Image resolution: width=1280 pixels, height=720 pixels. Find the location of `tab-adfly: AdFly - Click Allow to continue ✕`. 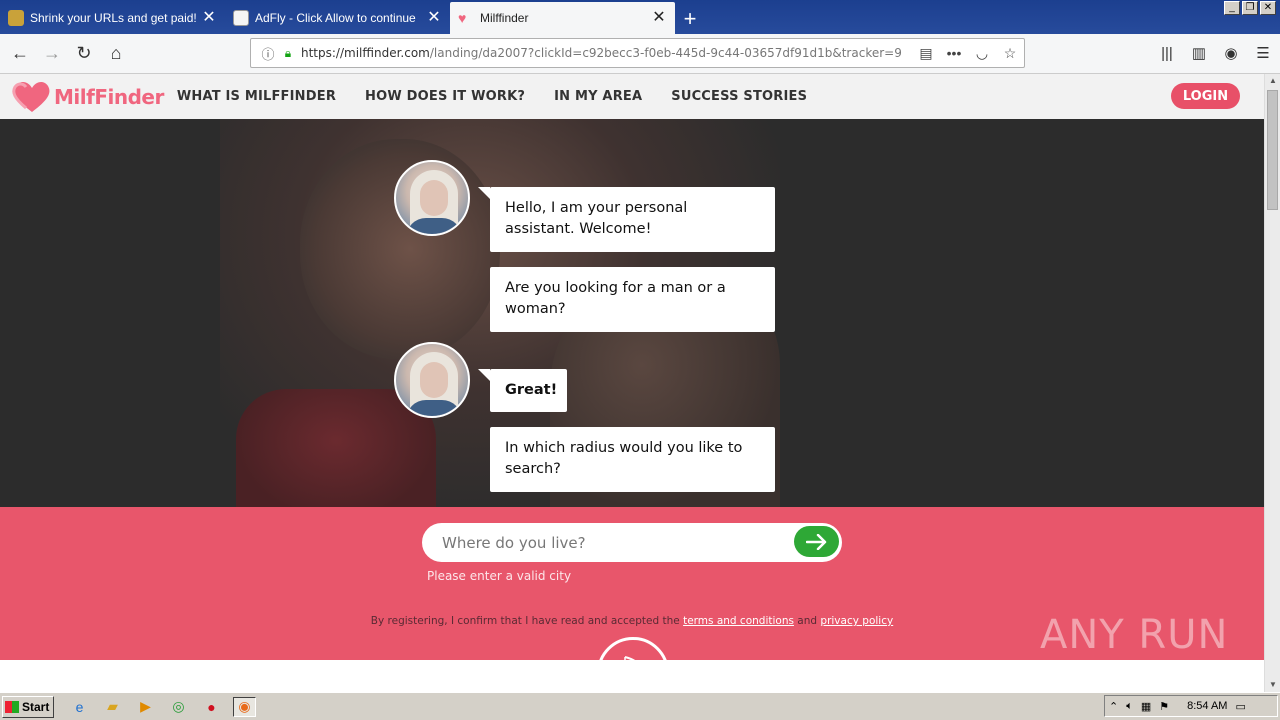

tab-adfly: AdFly - Click Allow to continue ✕ is located at coordinates (337, 18).